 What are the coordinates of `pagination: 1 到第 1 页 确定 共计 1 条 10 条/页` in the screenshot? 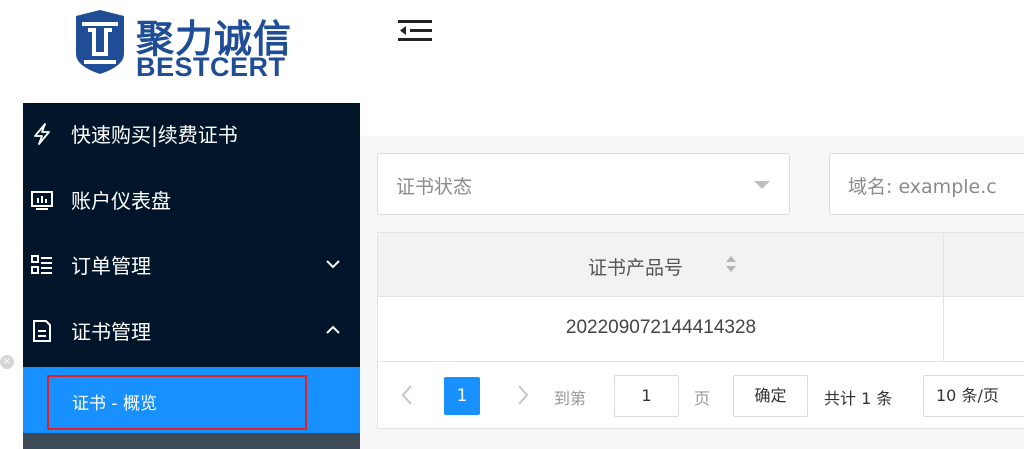 It's located at (701, 396).